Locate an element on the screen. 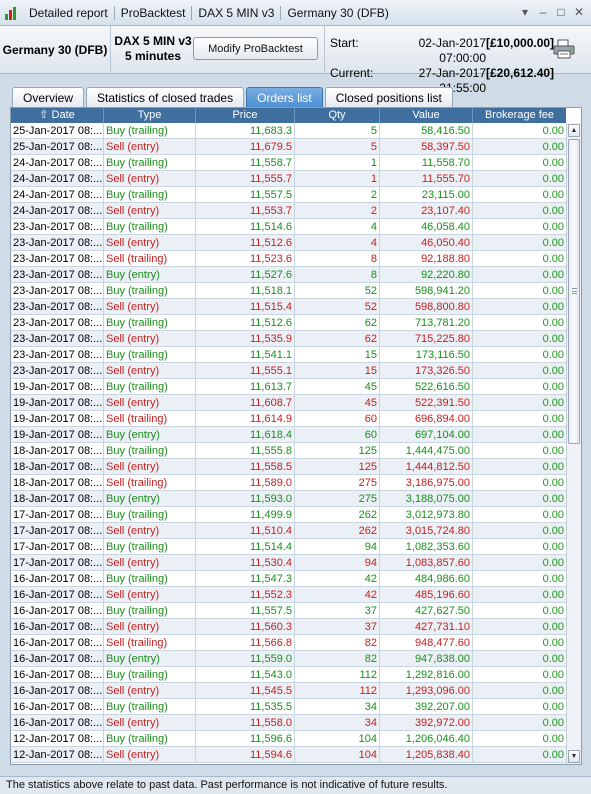 The width and height of the screenshot is (591, 794). cell-price: 11,530.4 is located at coordinates (245, 562).